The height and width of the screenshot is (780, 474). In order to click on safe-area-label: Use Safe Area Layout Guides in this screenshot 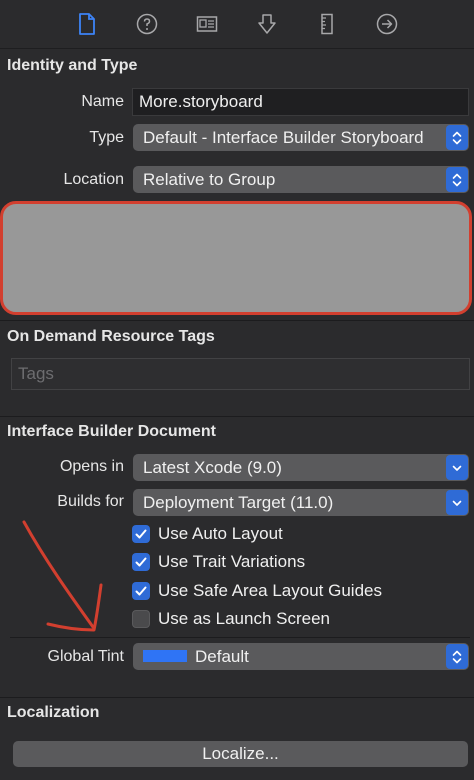, I will do `click(270, 590)`.